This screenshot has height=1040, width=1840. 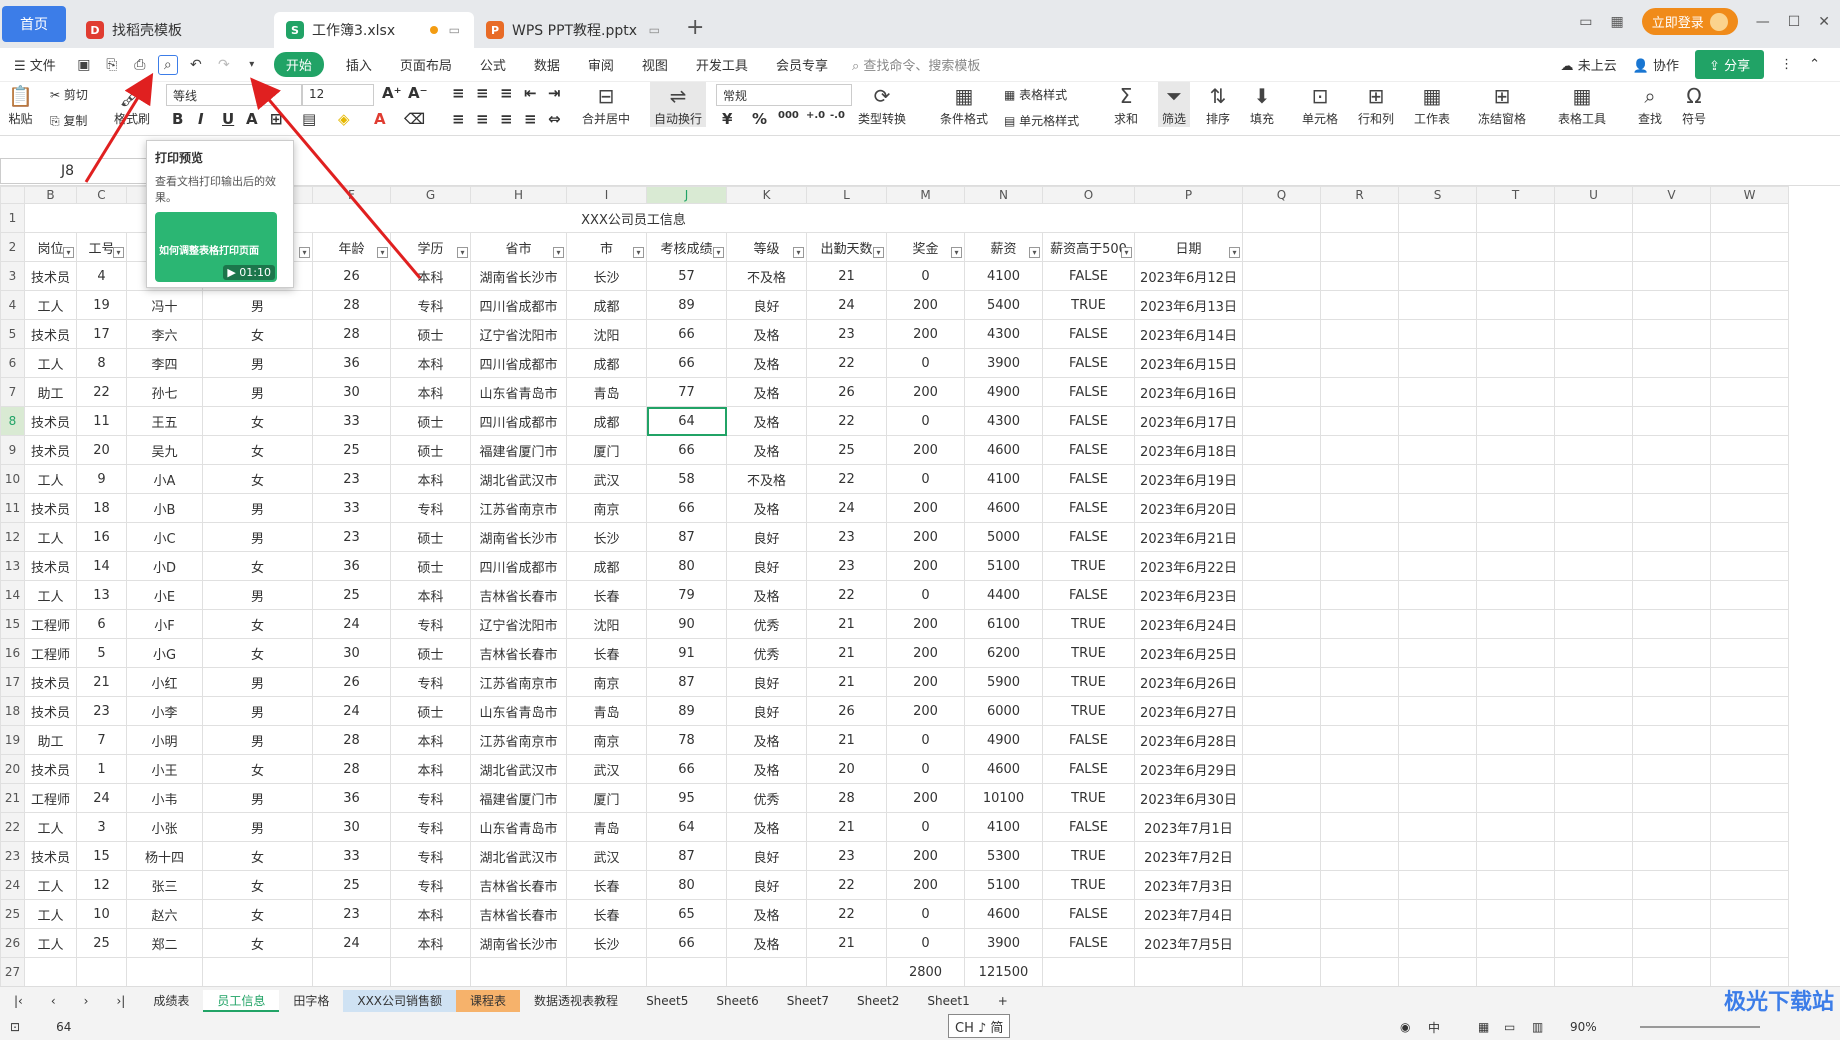 What do you see at coordinates (606, 856) in the screenshot?
I see `table-cell: 武汉` at bounding box center [606, 856].